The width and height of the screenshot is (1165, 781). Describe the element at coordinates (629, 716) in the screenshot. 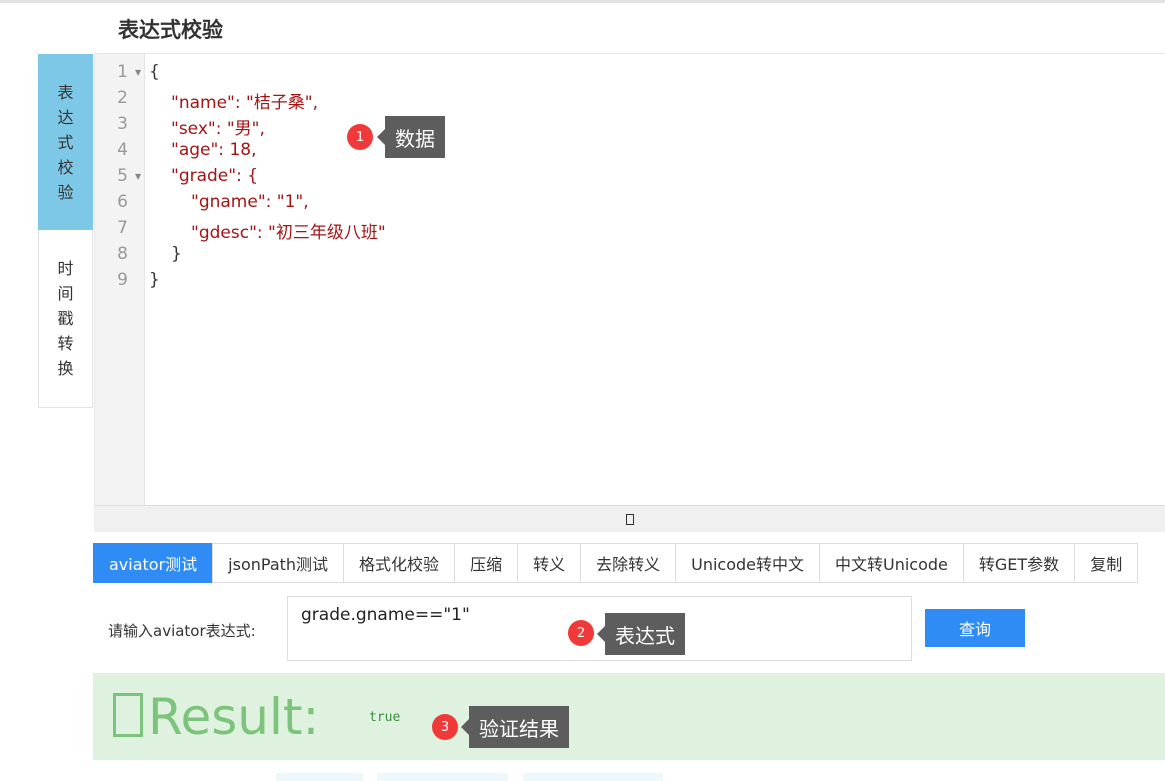

I see `result-panel: Result: true 3 验证结果` at that location.